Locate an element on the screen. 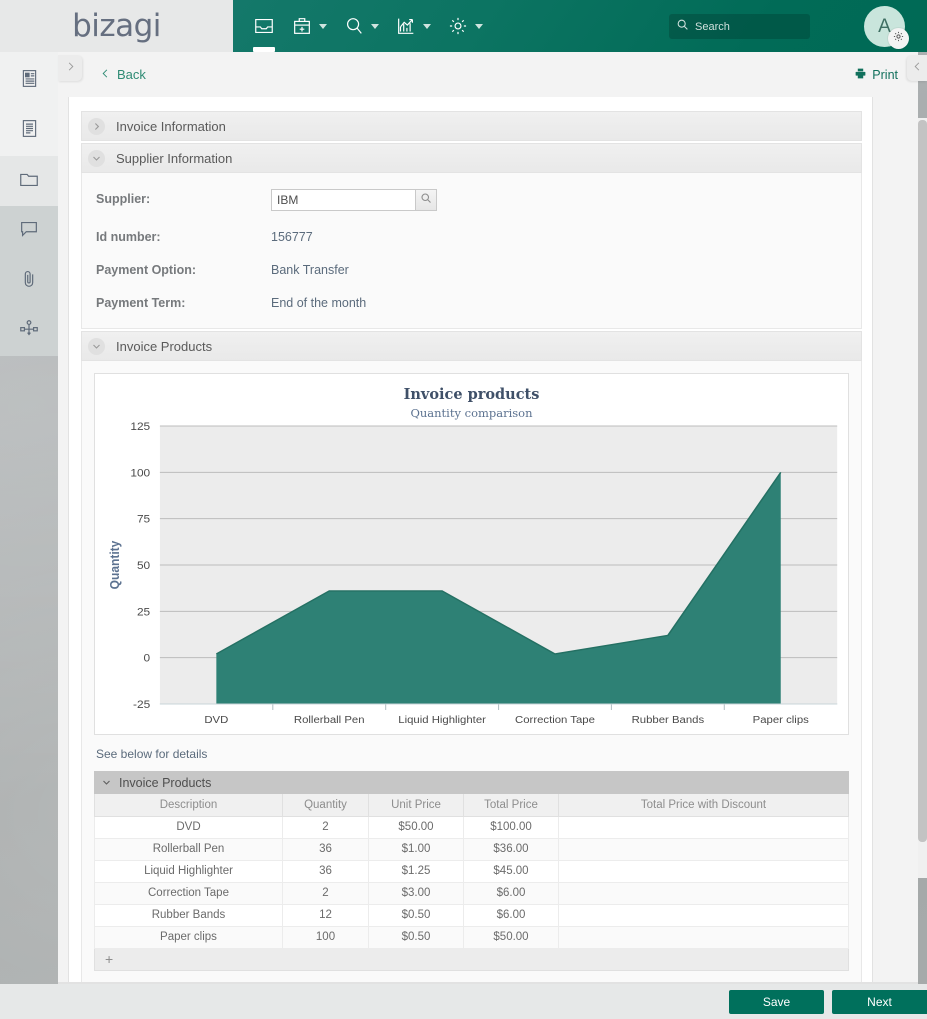 This screenshot has height=1019, width=927. y-tick-label: 50 is located at coordinates (143, 566).